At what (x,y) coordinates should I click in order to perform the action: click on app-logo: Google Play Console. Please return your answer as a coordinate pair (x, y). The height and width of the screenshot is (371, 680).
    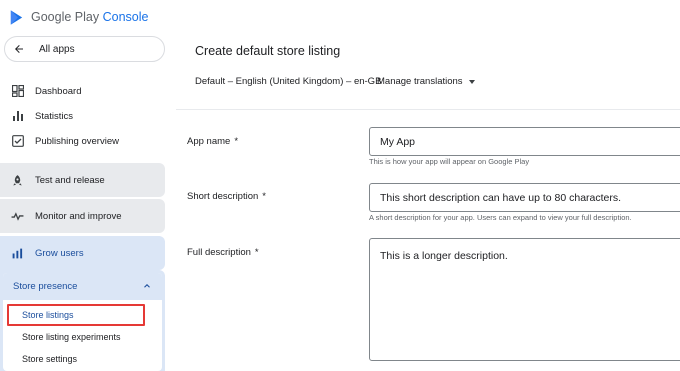
    Looking at the image, I should click on (78, 17).